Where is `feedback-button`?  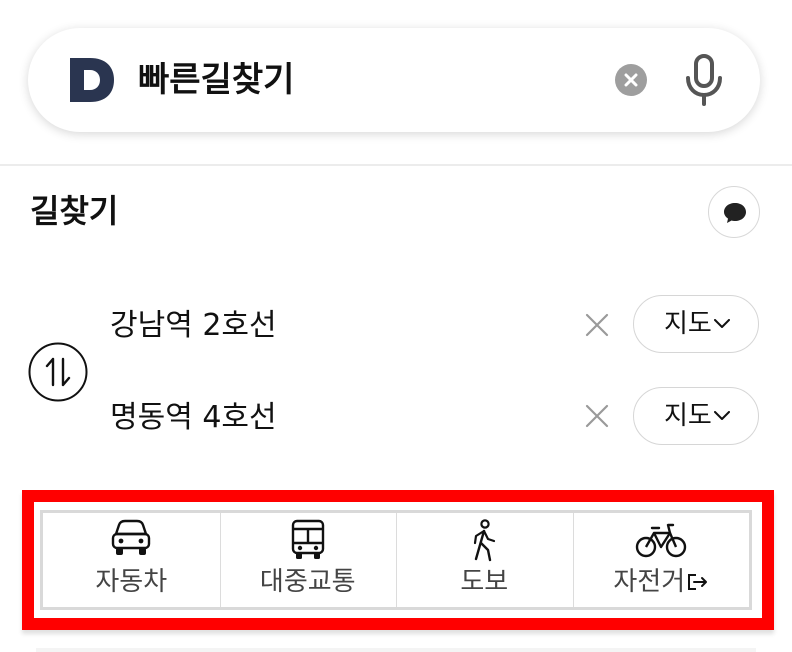 feedback-button is located at coordinates (734, 212).